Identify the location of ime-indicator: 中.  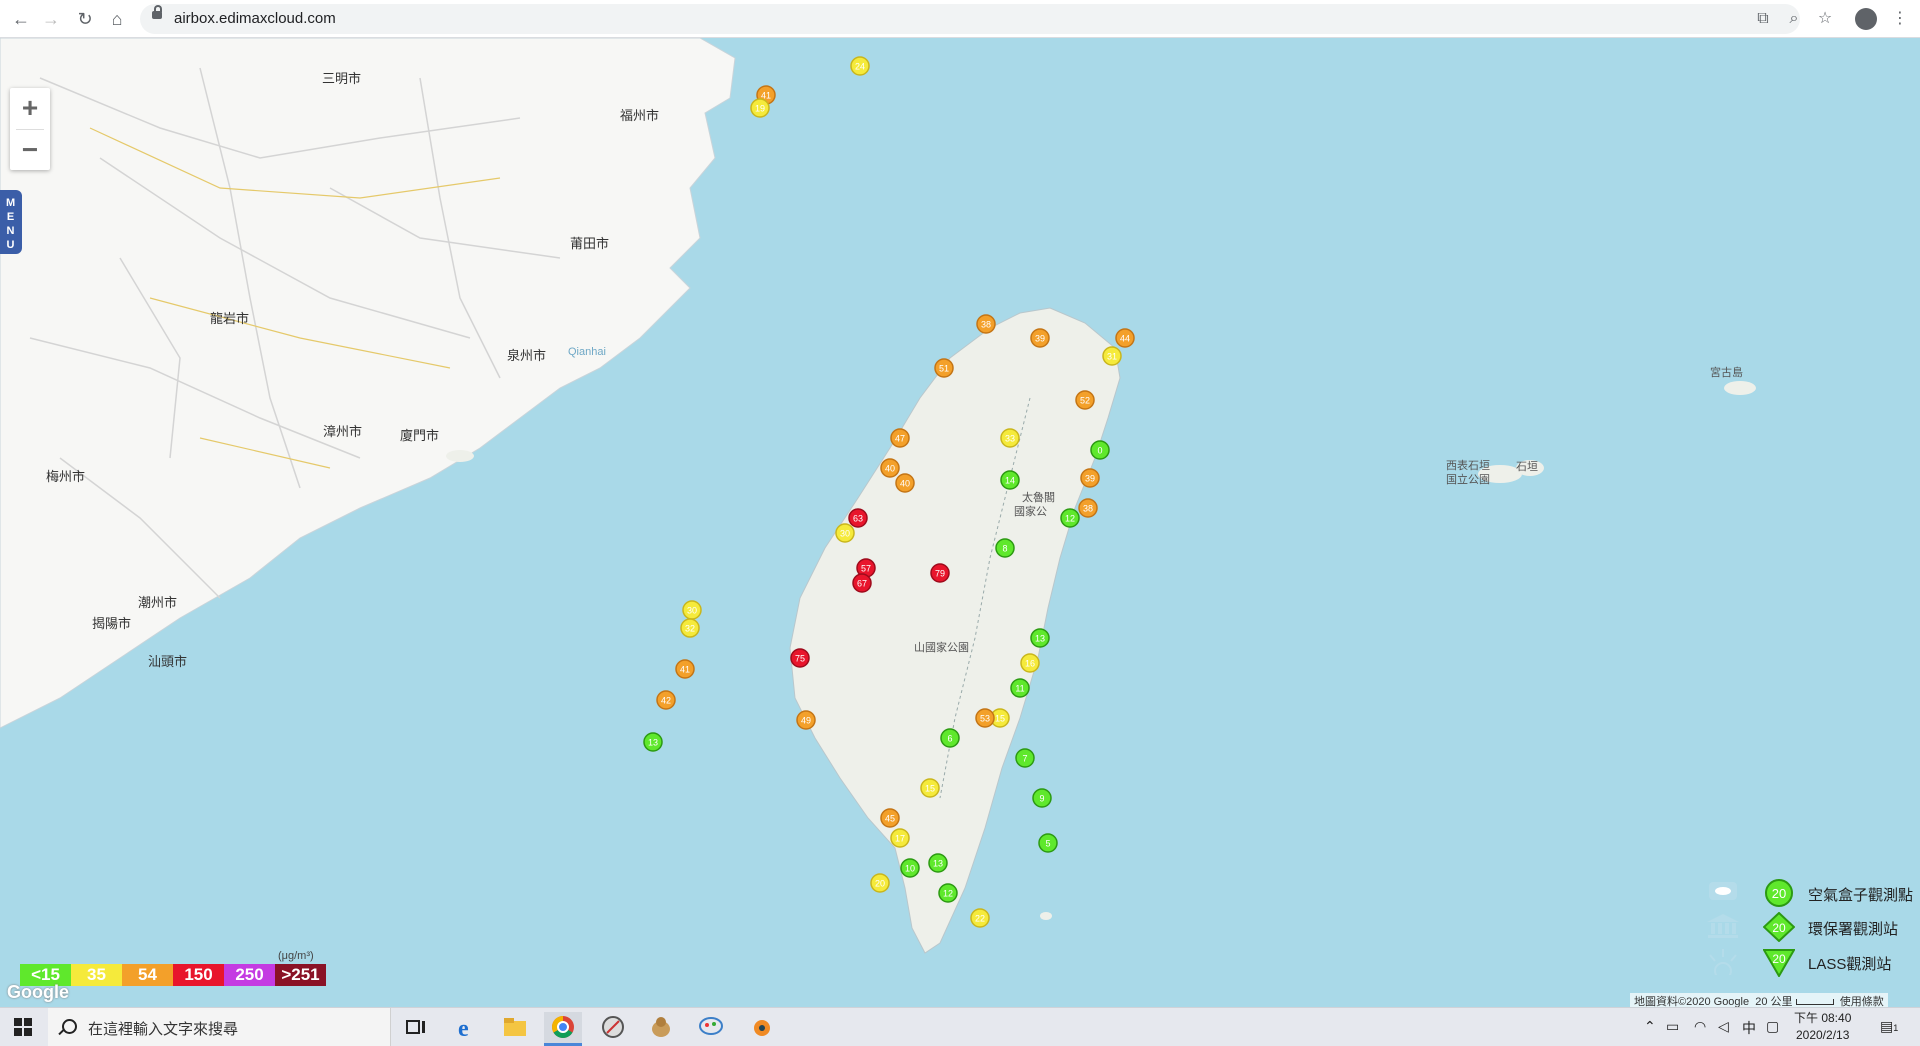
(1749, 1028).